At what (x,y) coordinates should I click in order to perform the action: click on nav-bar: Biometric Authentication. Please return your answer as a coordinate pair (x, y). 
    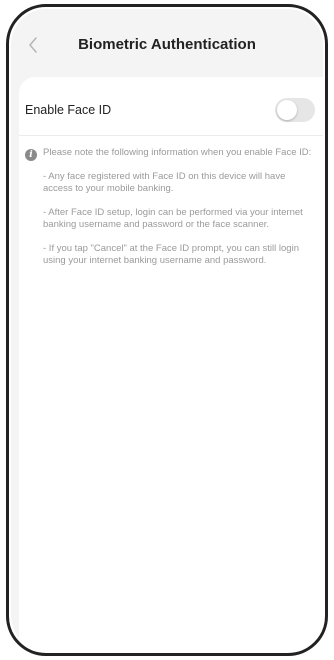
    Looking at the image, I should click on (167, 43).